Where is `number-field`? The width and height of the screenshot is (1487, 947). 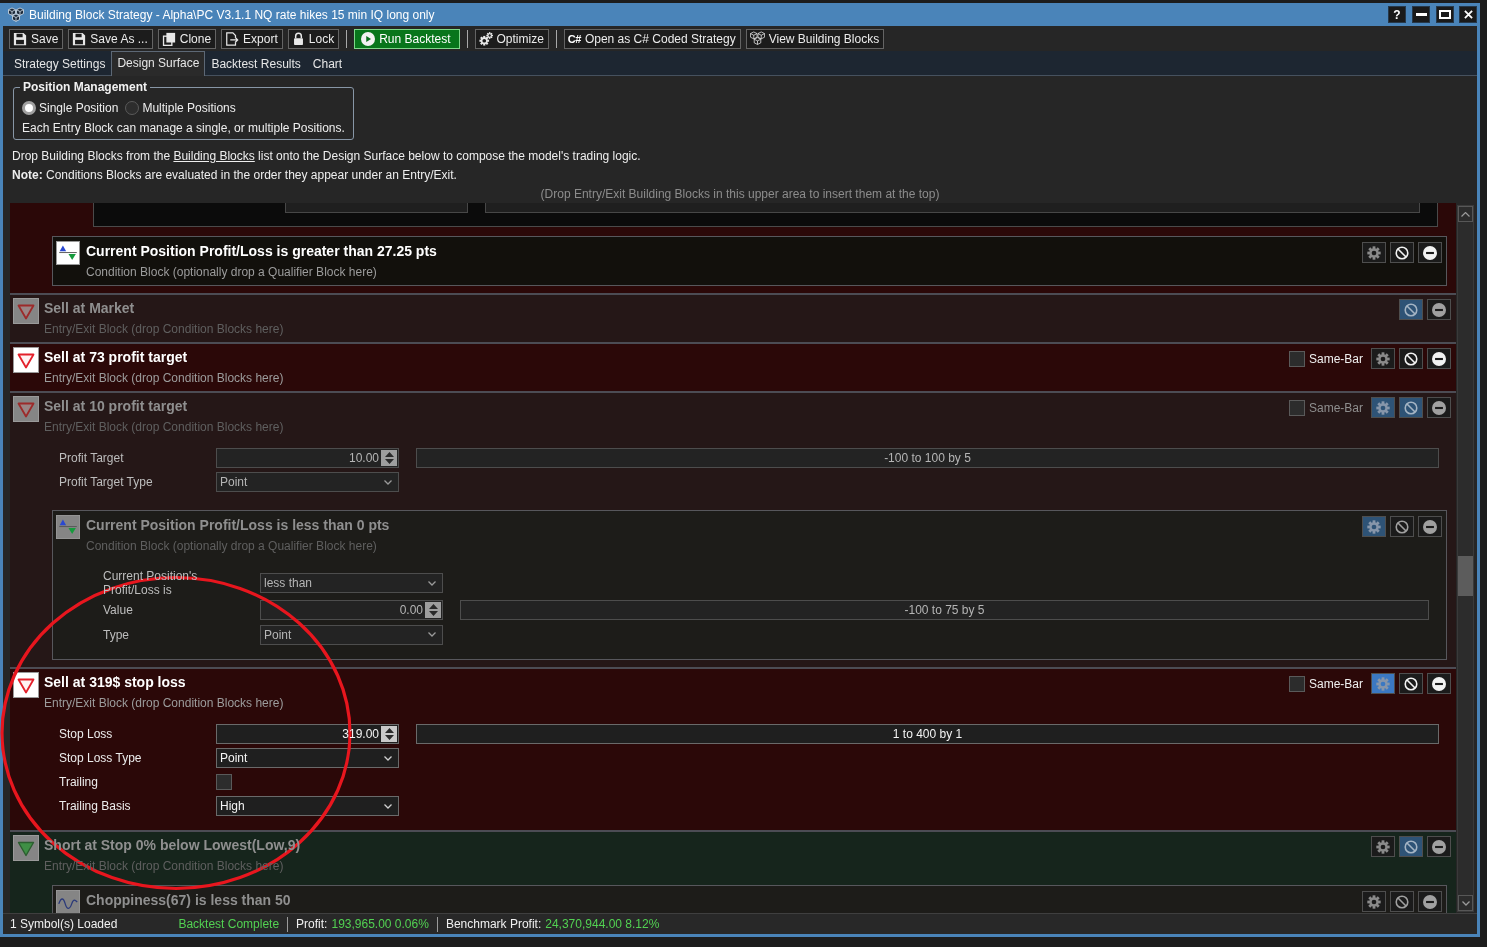 number-field is located at coordinates (376, 208).